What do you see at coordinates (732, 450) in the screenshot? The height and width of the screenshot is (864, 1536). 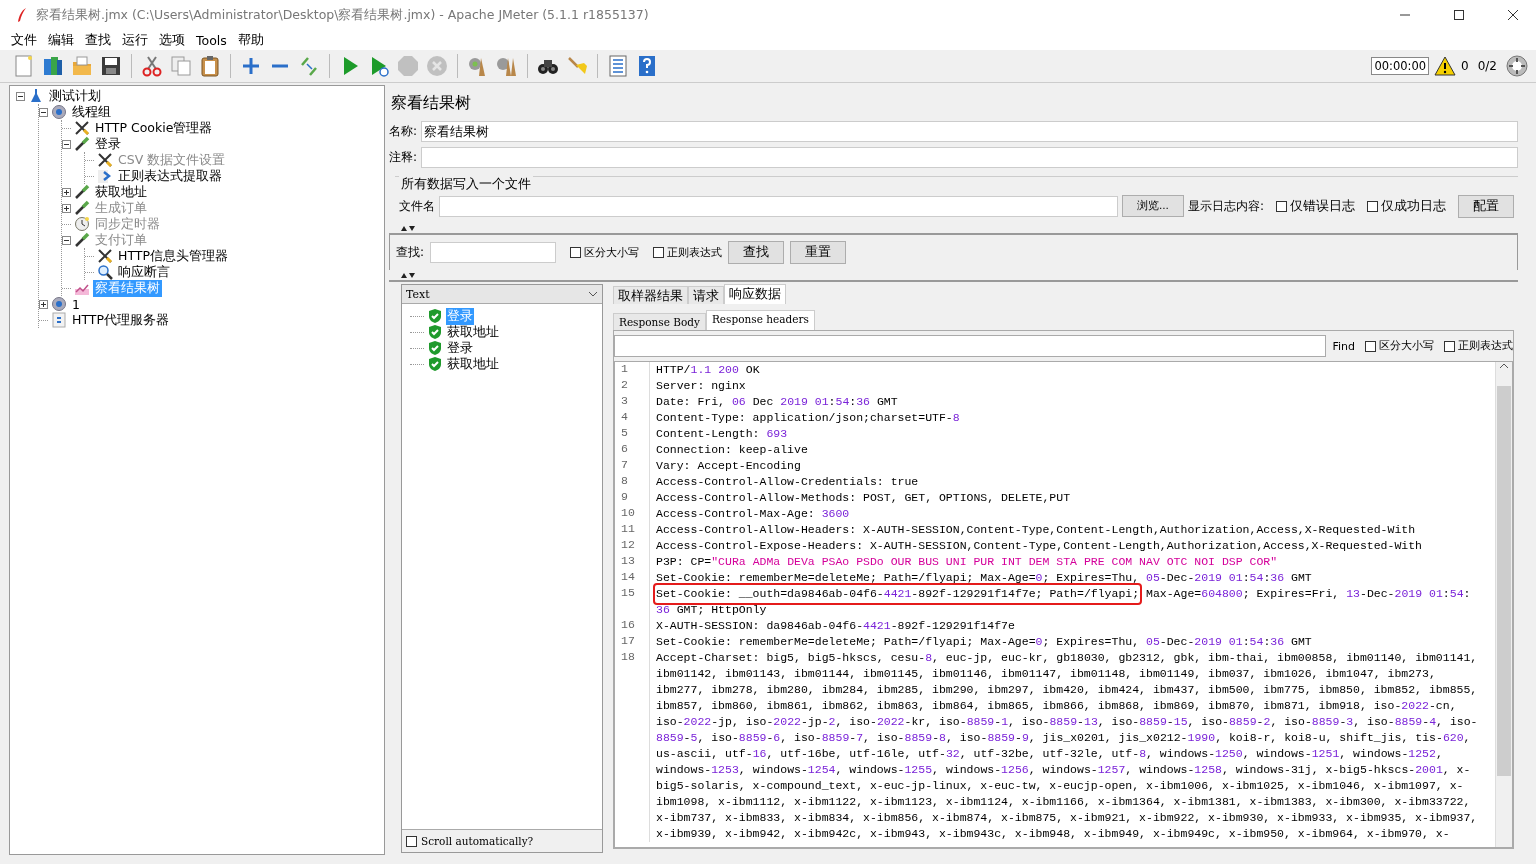 I see `code-line: Connection: keep-alive` at bounding box center [732, 450].